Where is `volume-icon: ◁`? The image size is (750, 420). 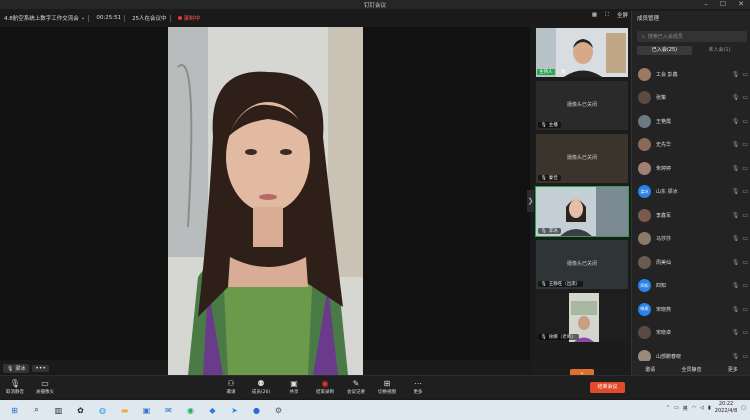 volume-icon: ◁ is located at coordinates (702, 408).